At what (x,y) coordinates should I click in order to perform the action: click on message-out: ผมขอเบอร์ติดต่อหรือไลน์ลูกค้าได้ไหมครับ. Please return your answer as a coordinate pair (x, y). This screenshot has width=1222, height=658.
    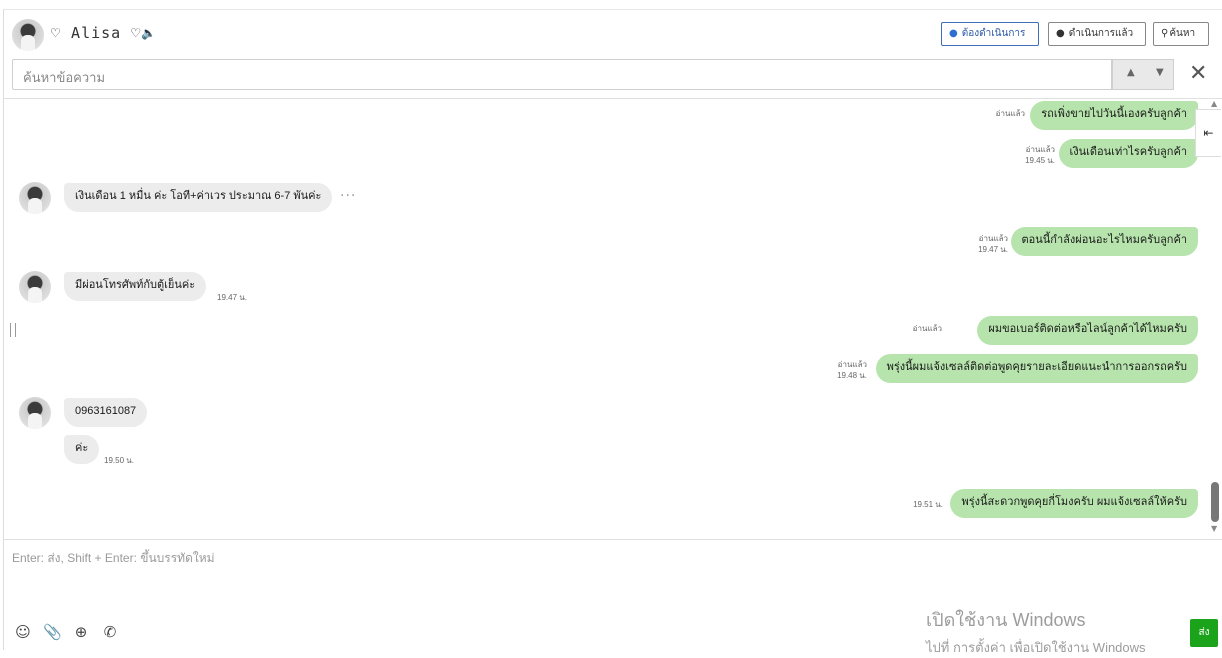
    Looking at the image, I should click on (1087, 330).